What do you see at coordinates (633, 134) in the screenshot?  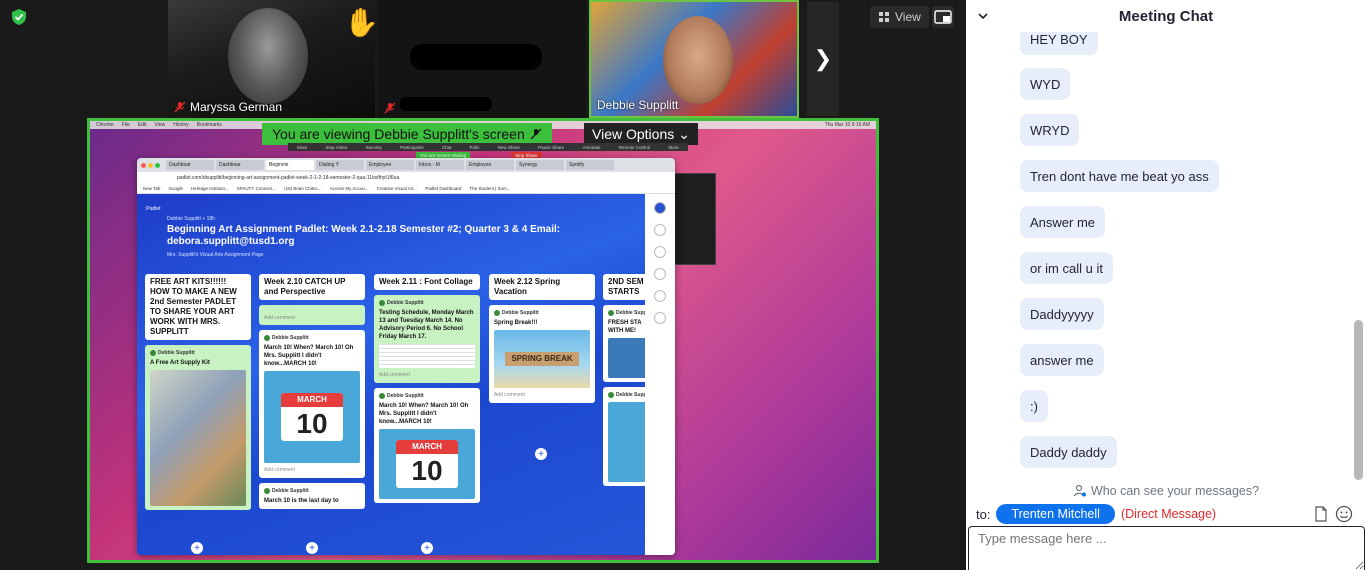 I see `view-options-label: View Options` at bounding box center [633, 134].